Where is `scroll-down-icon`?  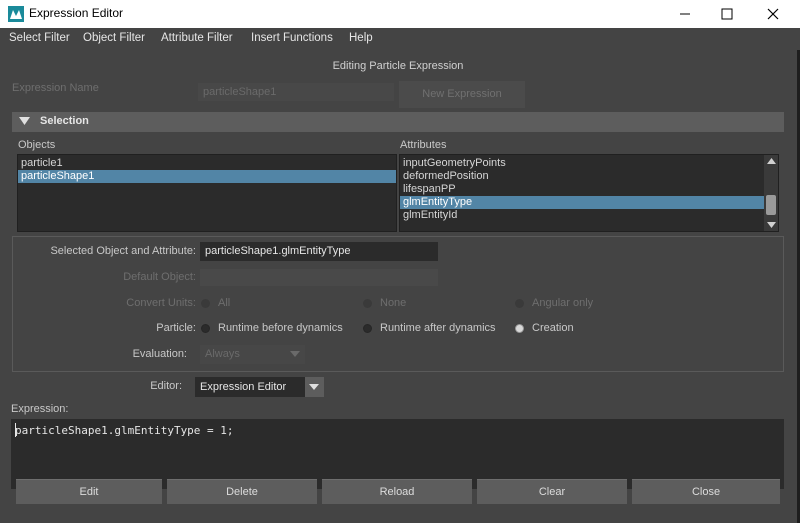 scroll-down-icon is located at coordinates (771, 225).